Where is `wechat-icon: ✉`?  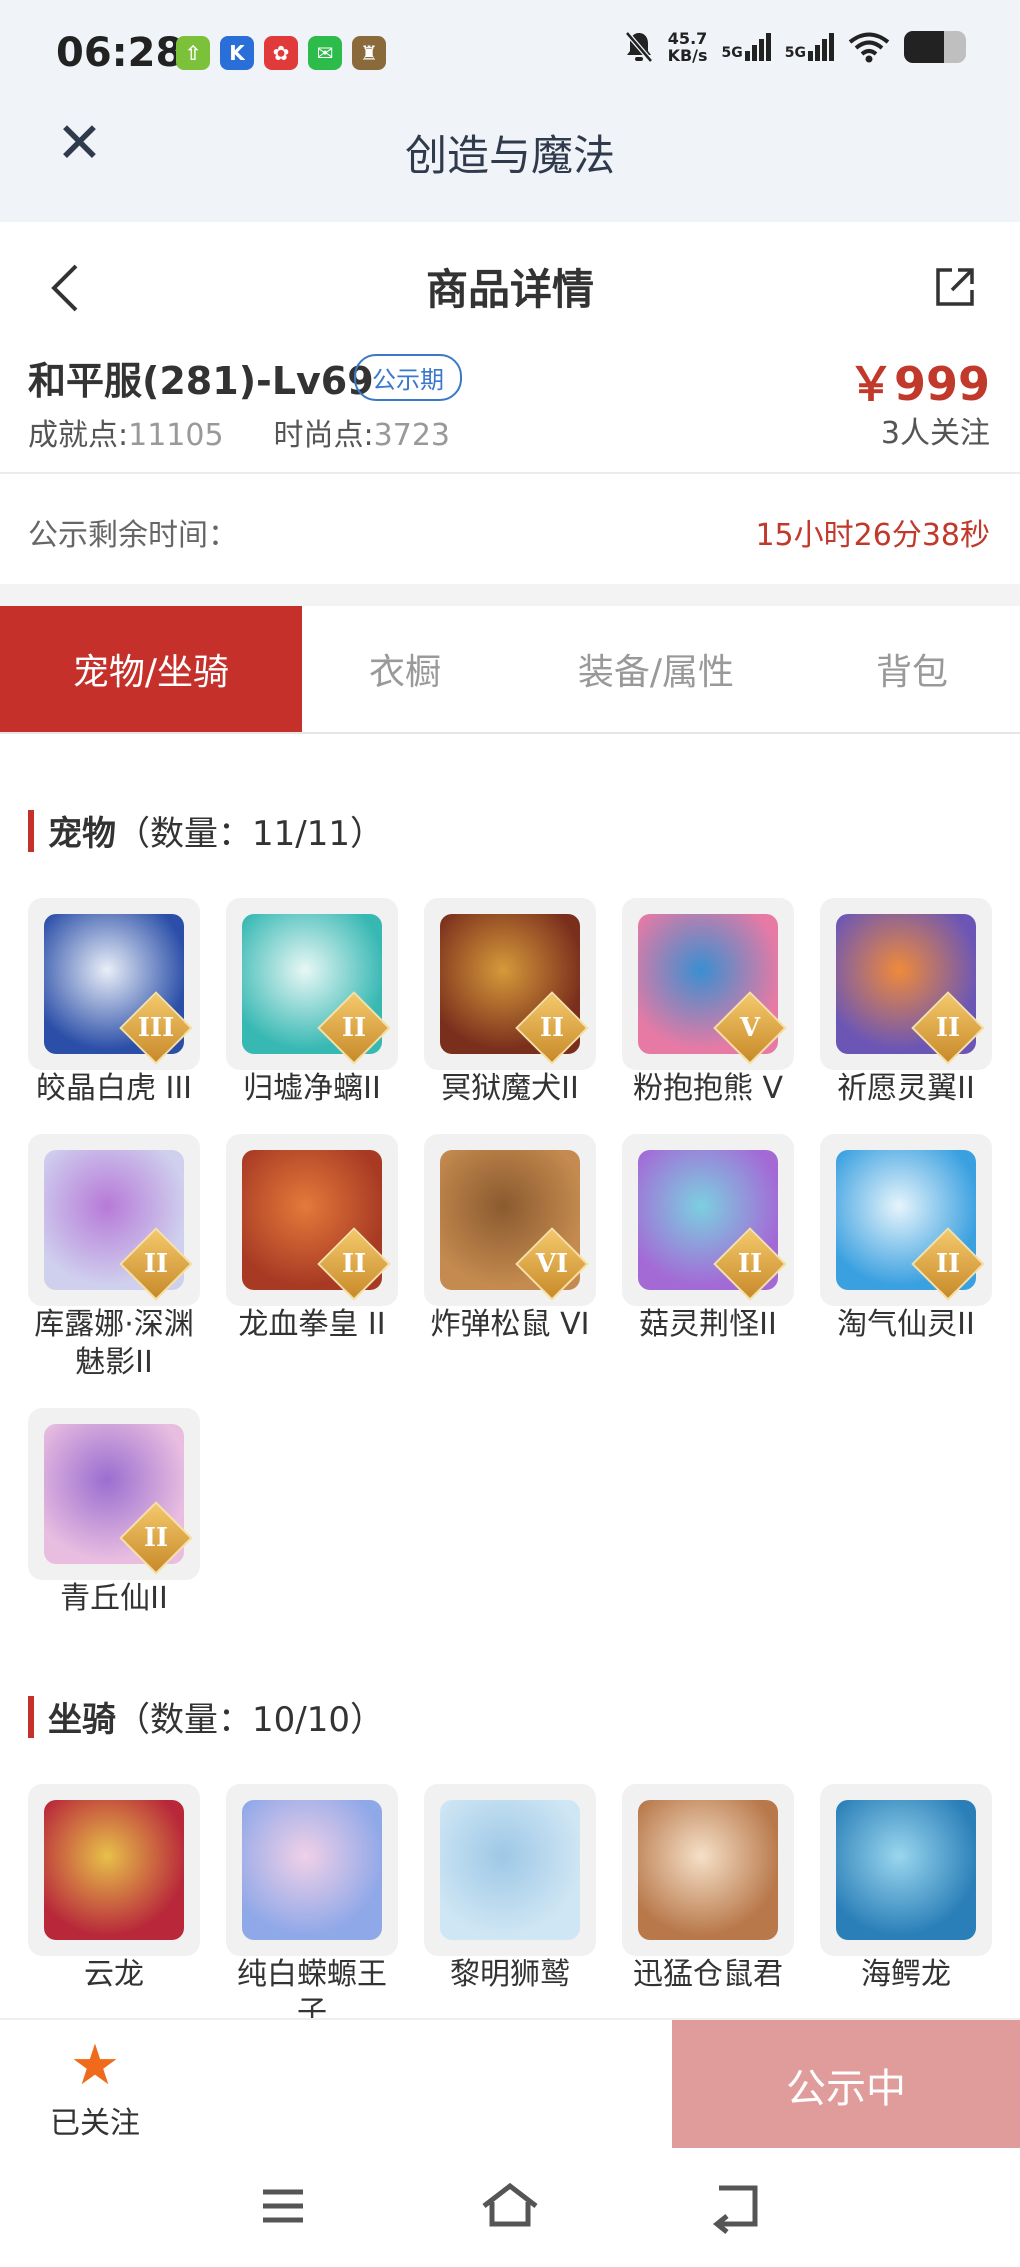
wechat-icon: ✉ is located at coordinates (325, 53).